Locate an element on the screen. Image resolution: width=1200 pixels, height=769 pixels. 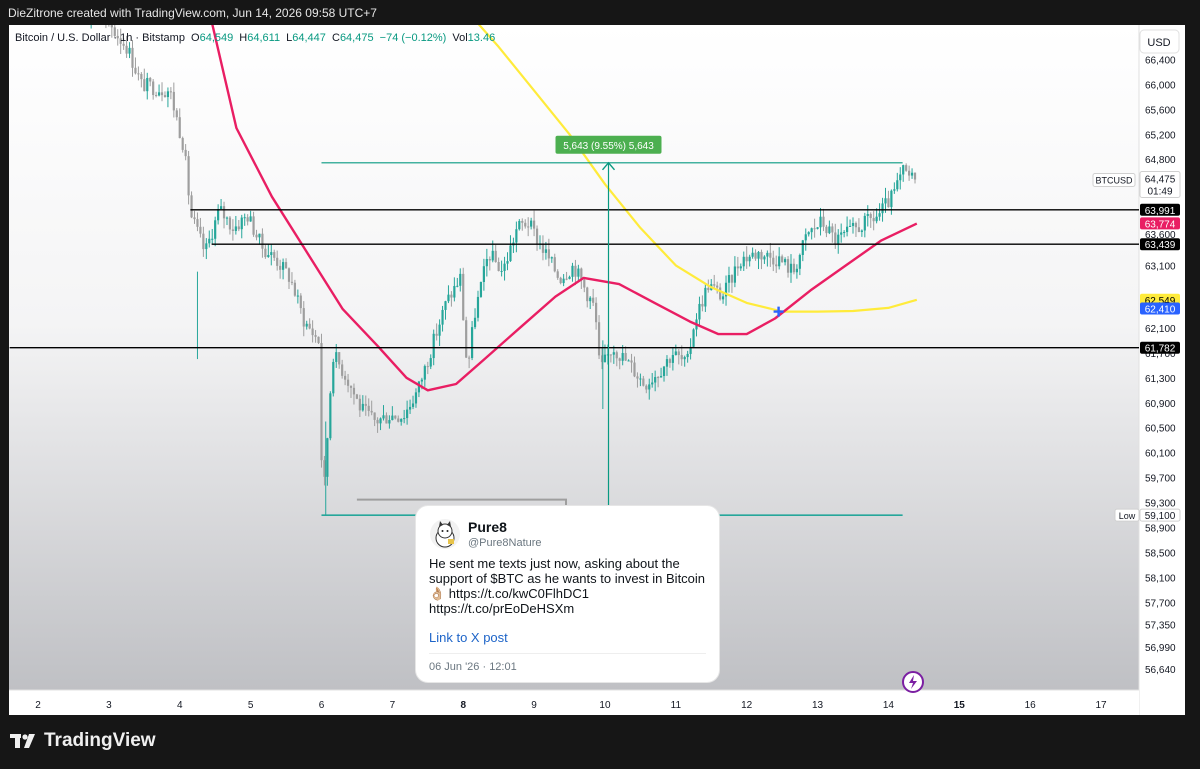
y-tick-label: 59,700 is located at coordinates (1160, 479).